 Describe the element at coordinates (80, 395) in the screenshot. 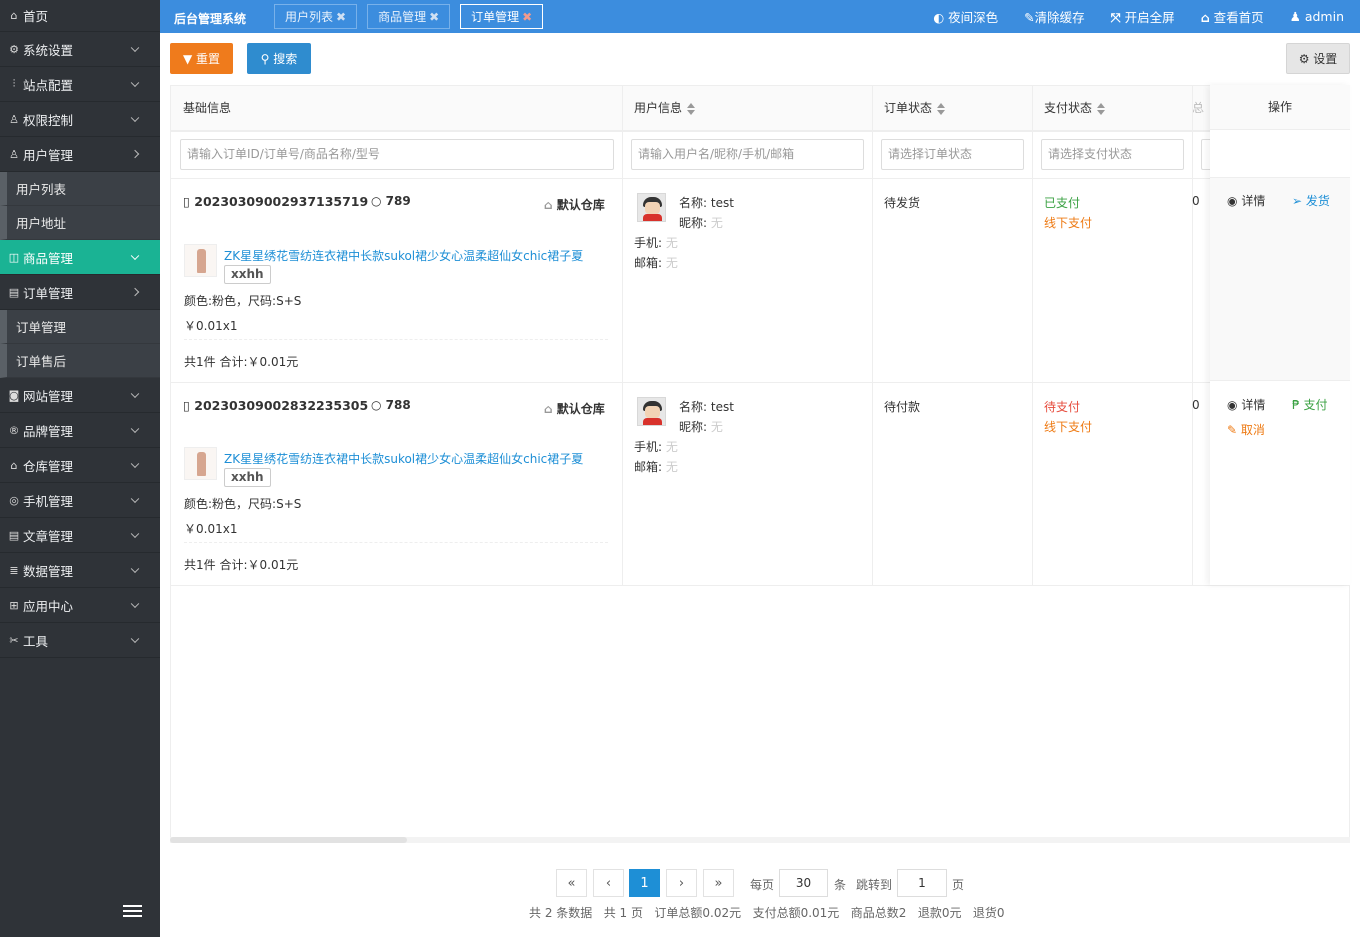

I see `sidebar-item-website: ◙ 网站管理` at that location.